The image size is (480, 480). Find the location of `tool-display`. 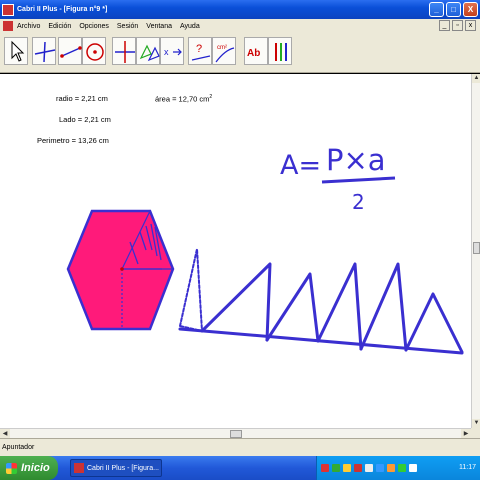

tool-display is located at coordinates (280, 51).